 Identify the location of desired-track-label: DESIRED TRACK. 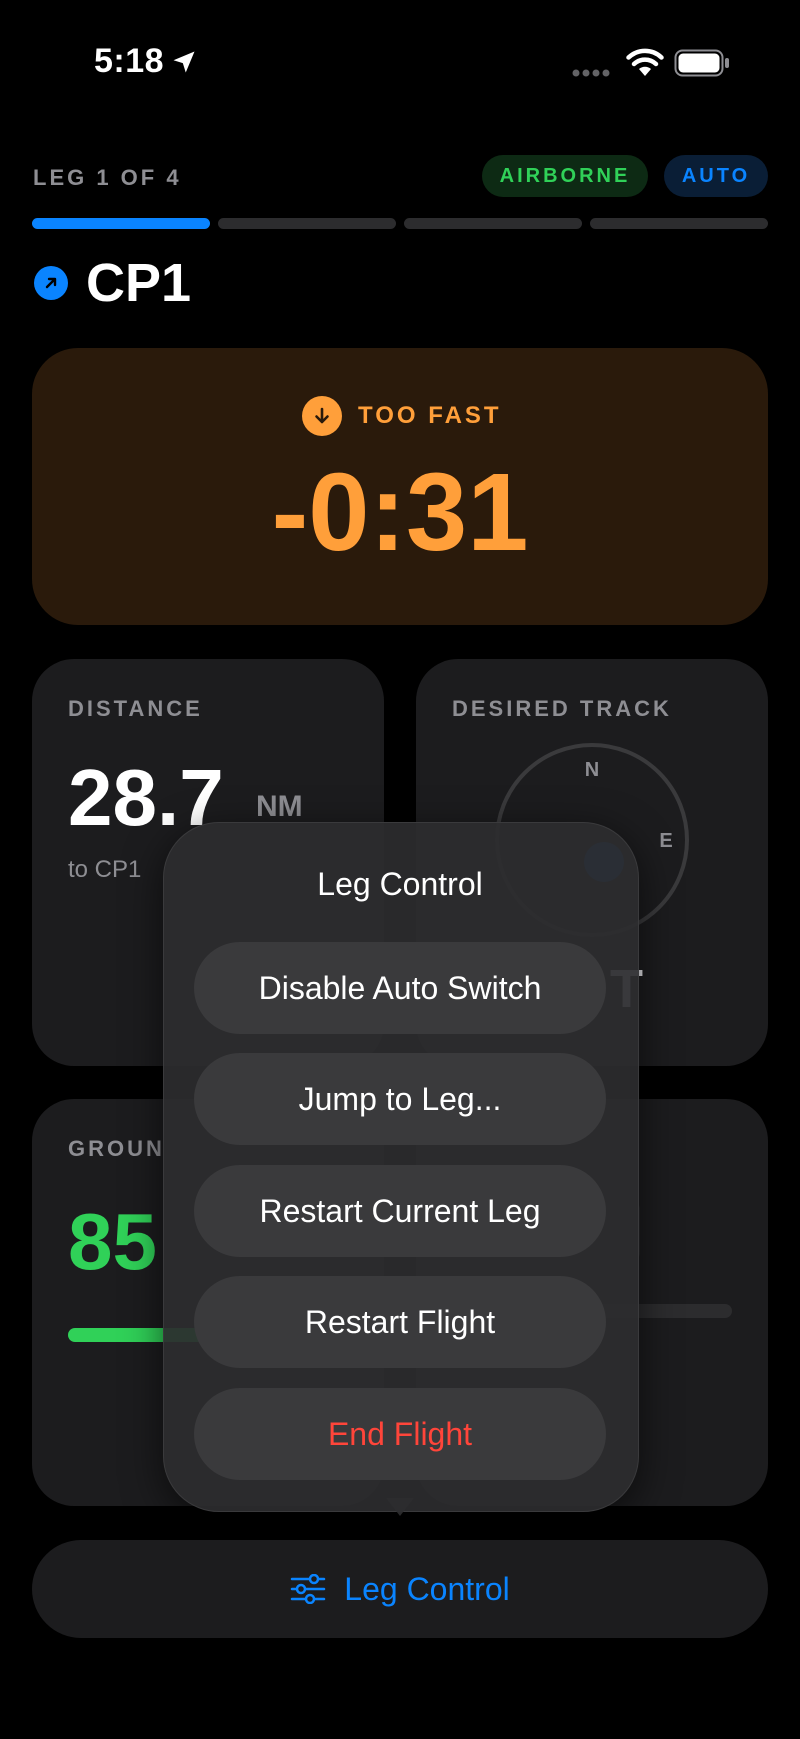
(562, 708).